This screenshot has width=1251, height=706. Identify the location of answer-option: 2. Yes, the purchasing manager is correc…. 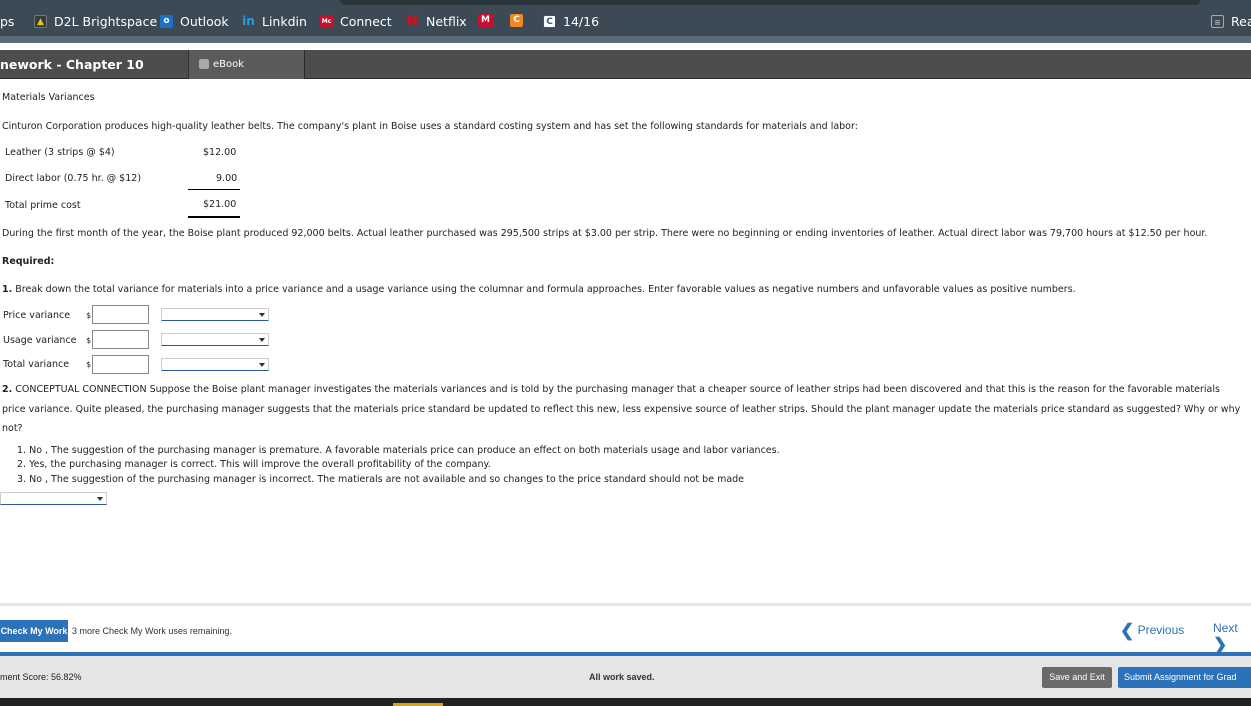
(254, 464).